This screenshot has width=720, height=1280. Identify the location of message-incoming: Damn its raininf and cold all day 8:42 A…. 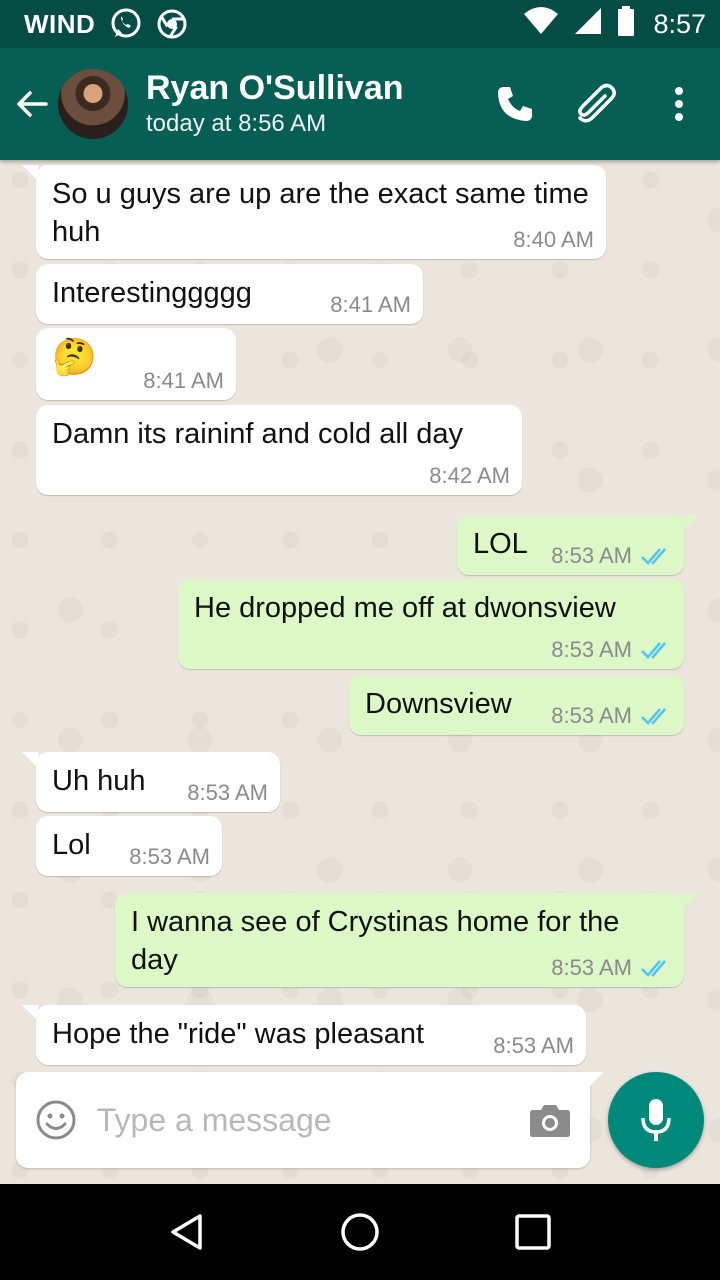
(279, 450).